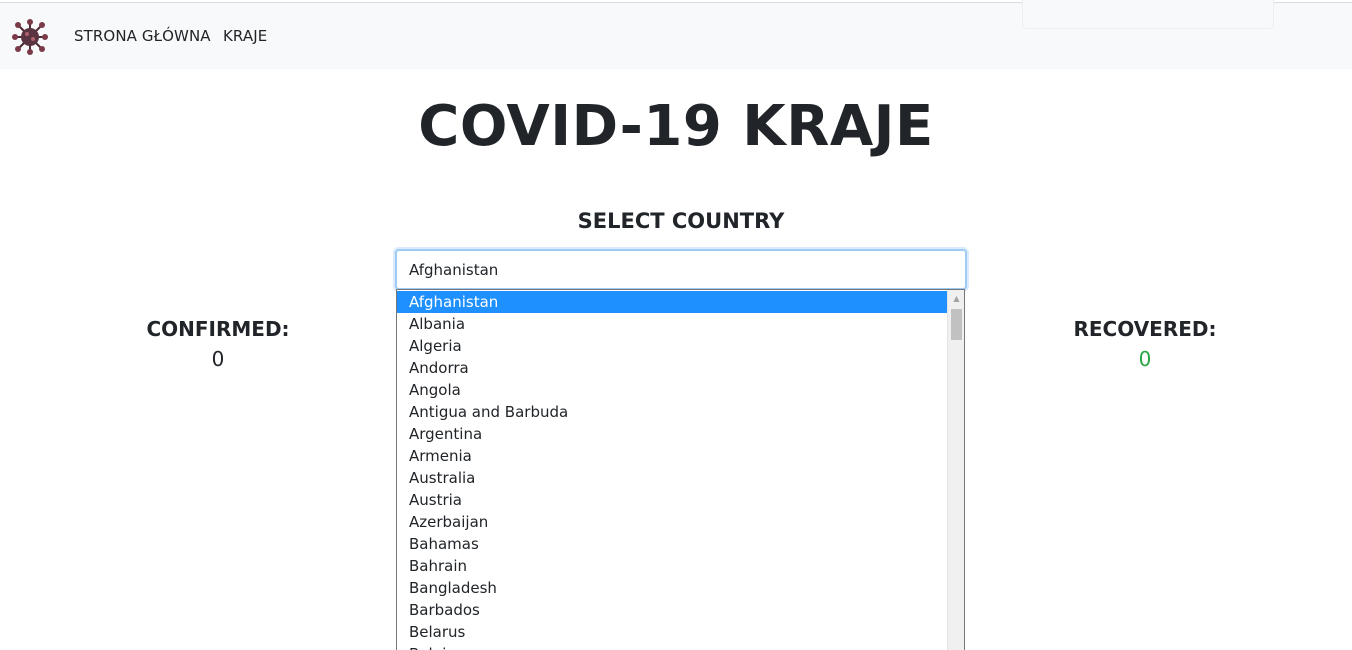 The width and height of the screenshot is (1352, 650). I want to click on country-option: Bangladesh, so click(672, 588).